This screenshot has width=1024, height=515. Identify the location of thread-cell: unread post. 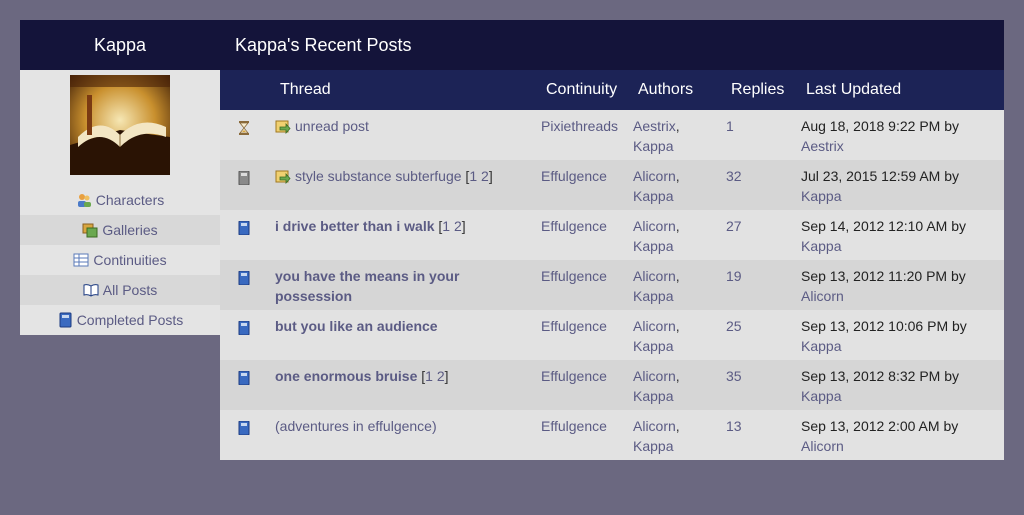
(400, 126).